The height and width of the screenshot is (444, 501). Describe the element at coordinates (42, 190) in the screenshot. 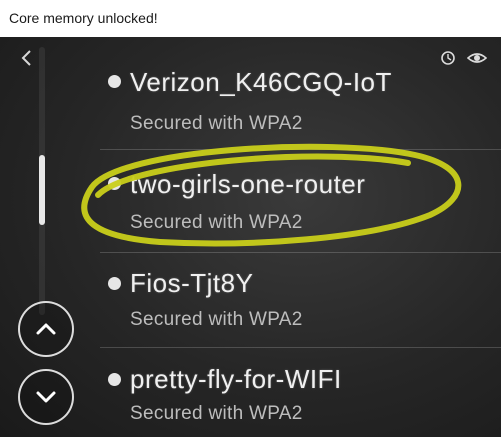

I see `scrollbar-thumb` at that location.